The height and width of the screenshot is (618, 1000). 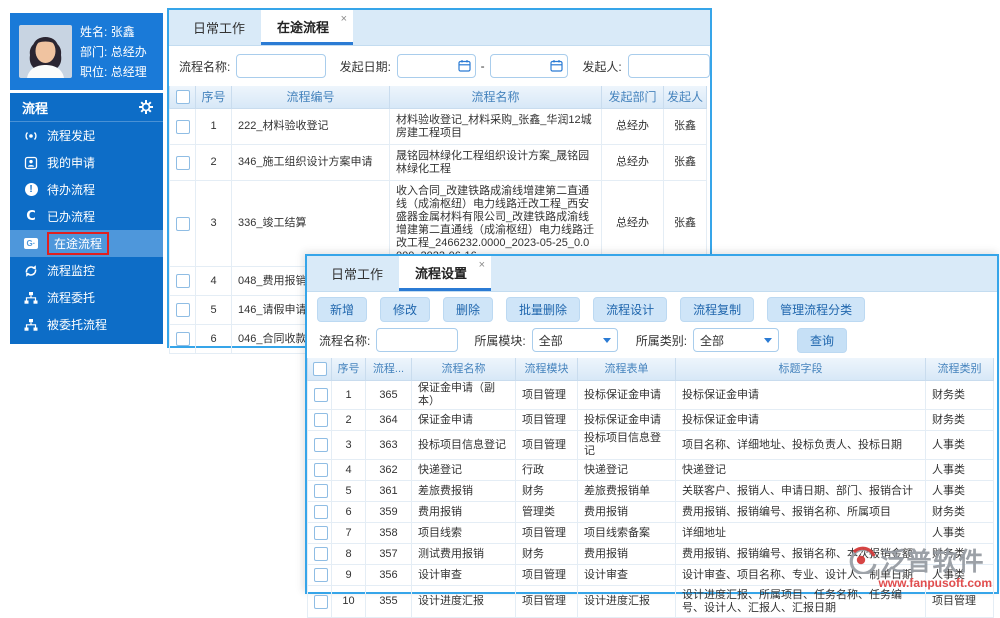 What do you see at coordinates (439, 28) in the screenshot?
I see `panel1-tabbar: 日常工作 在途流程 ×` at bounding box center [439, 28].